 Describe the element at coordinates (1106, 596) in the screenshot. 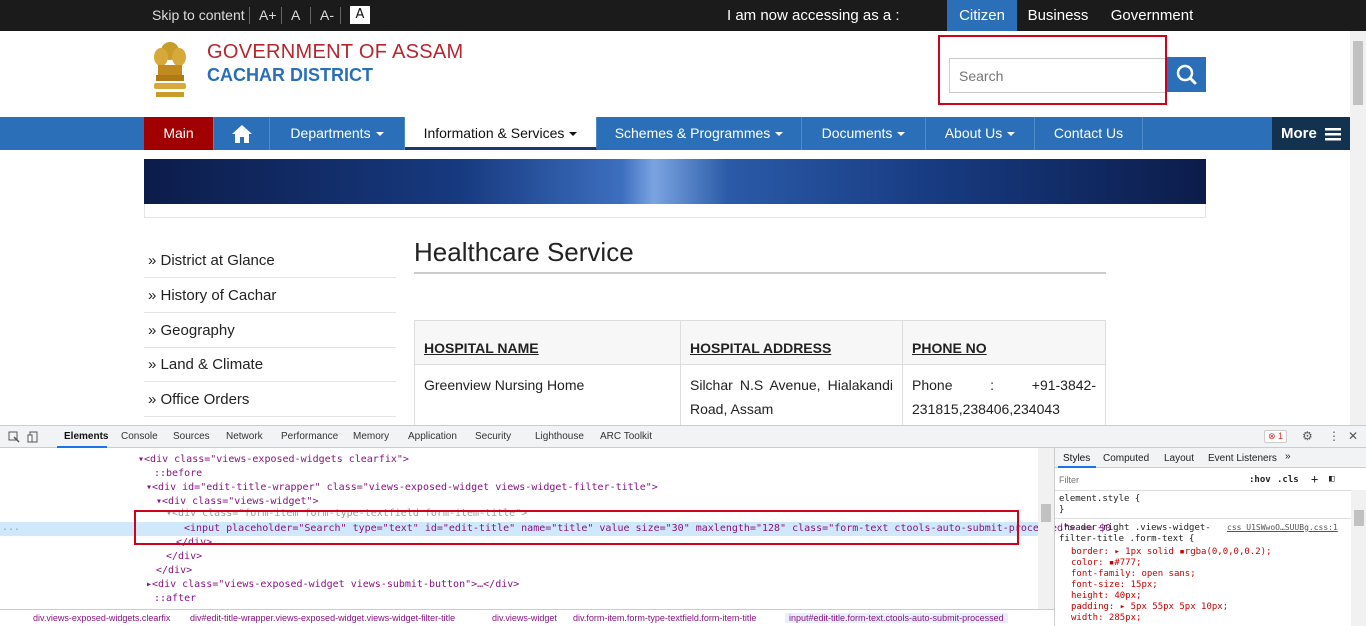

I see `css-property: height: 40px;` at that location.